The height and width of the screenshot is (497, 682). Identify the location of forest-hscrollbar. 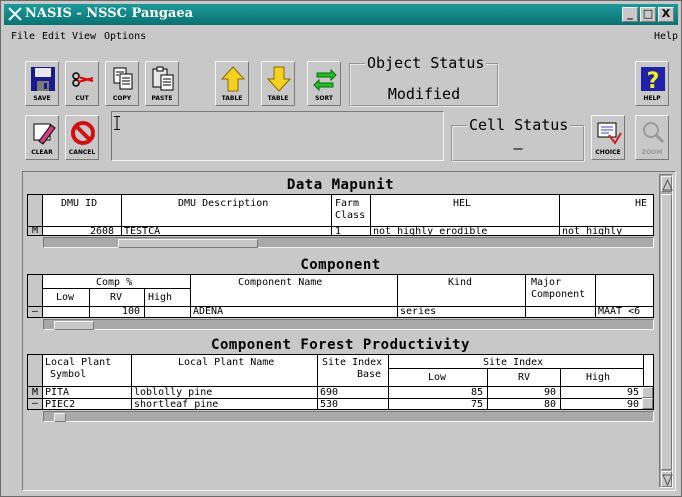
(348, 416).